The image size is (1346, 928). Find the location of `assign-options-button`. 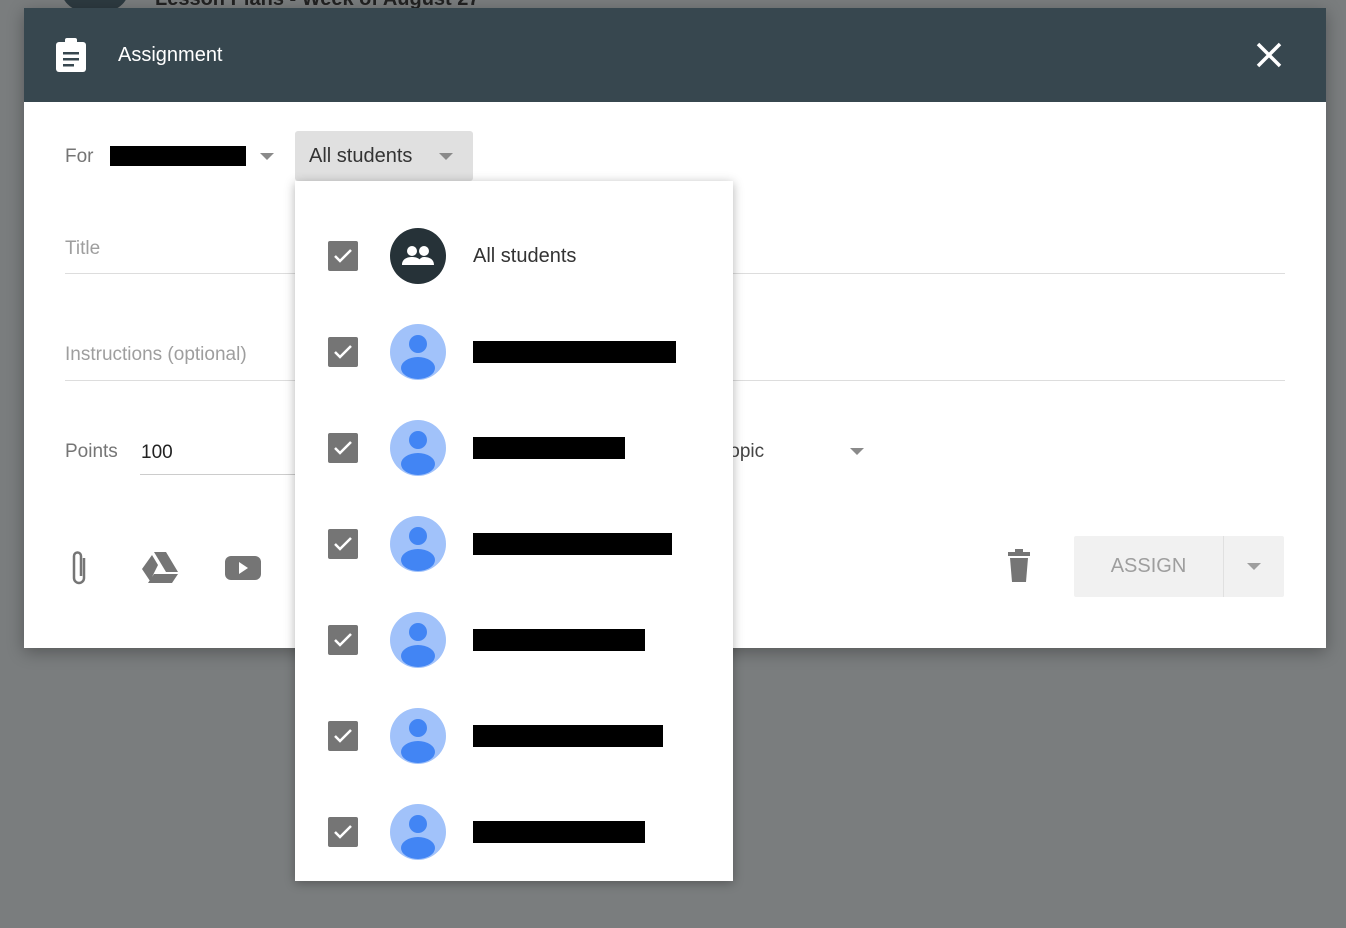

assign-options-button is located at coordinates (1254, 566).